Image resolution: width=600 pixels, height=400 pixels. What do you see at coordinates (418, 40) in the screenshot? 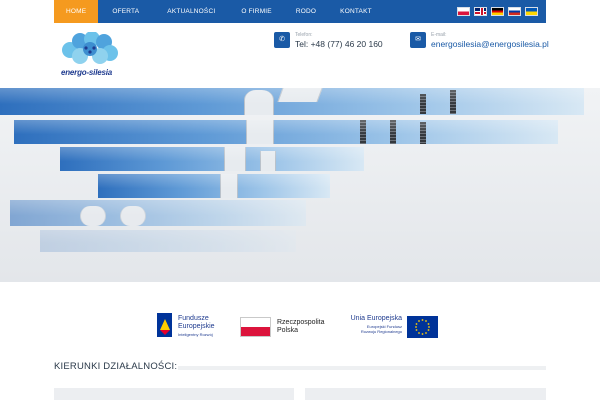
I see `envelope-icon: ✉` at bounding box center [418, 40].